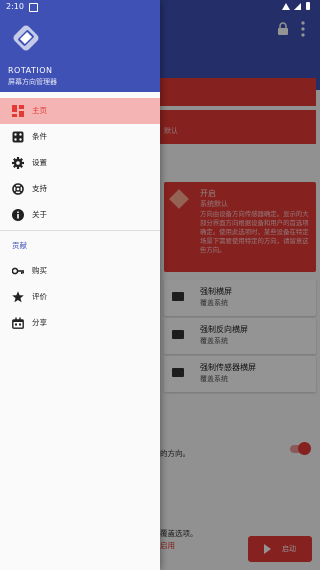  I want to click on info-icon, so click(18, 215).